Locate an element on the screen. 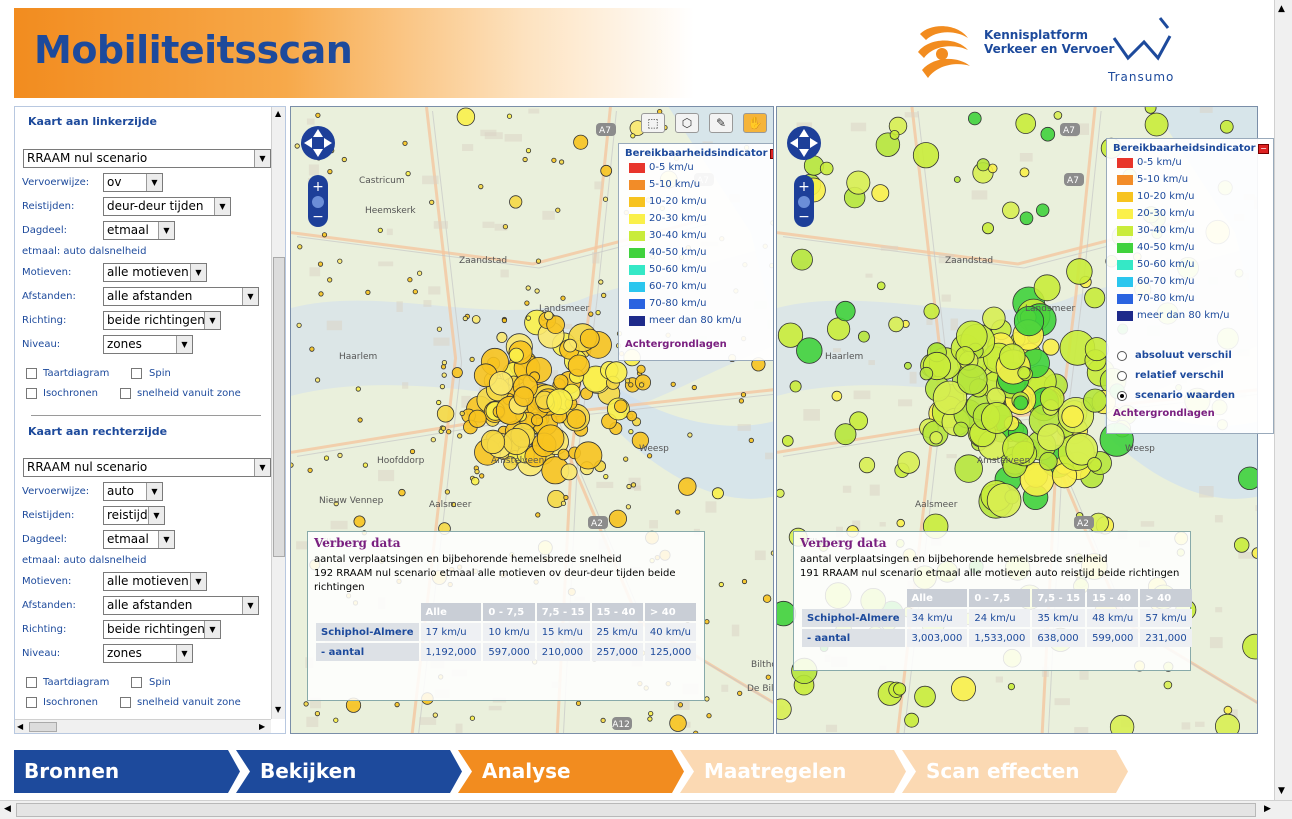 This screenshot has height=819, width=1292. left-dagdeel-note: etmaal: auto dalsnelheid is located at coordinates (84, 251).